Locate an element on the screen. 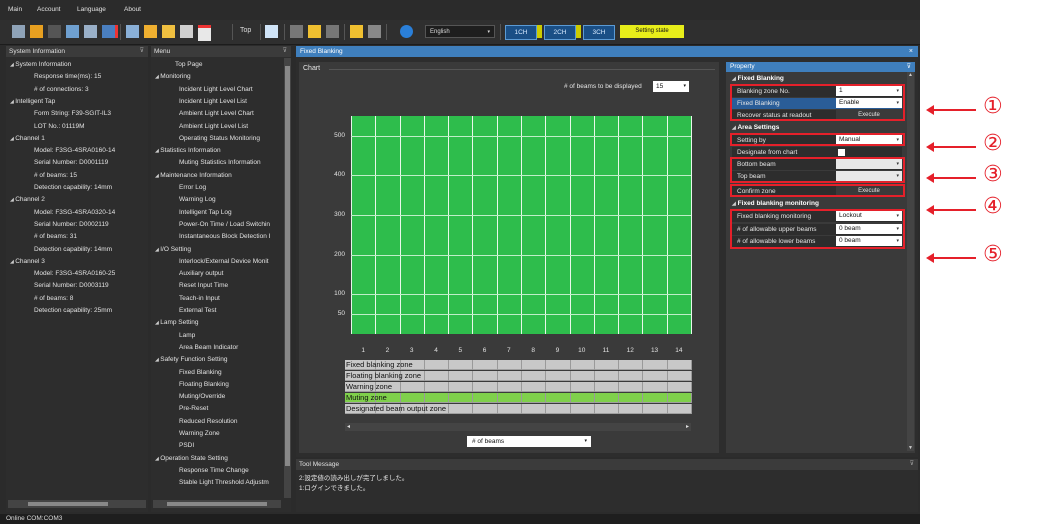 The image size is (1042, 524). menu-tree-item: Operating Status Monitoring is located at coordinates (219, 138).